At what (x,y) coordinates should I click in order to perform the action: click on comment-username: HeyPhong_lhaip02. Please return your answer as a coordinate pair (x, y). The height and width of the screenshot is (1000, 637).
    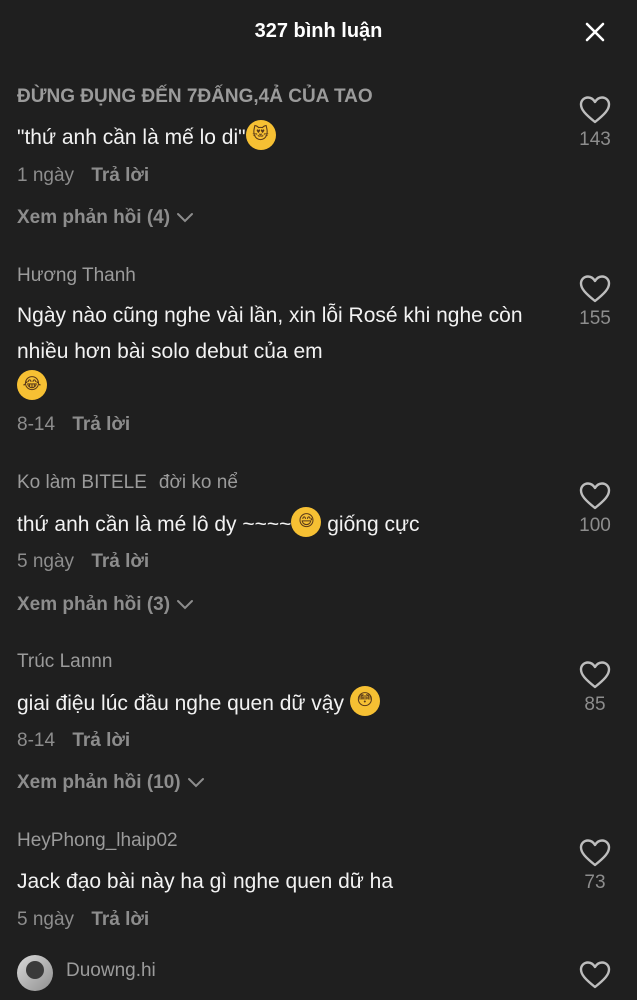
    Looking at the image, I should click on (97, 841).